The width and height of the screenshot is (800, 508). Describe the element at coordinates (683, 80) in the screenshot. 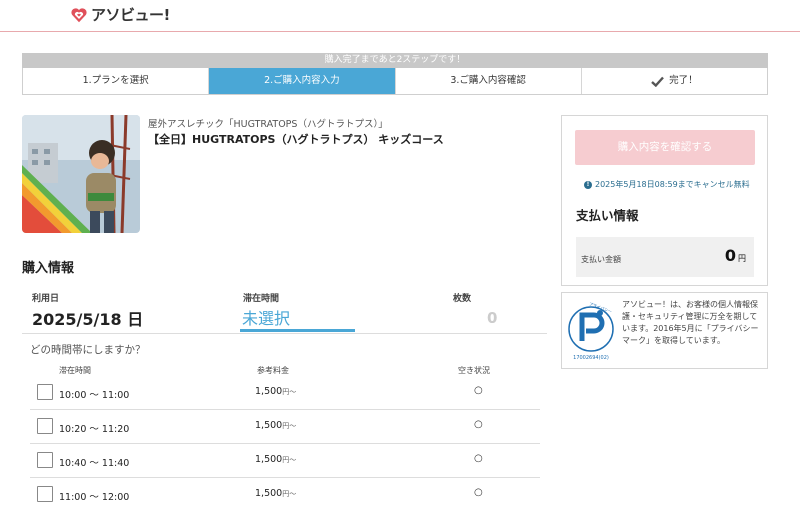

I see `step-label: 完了！` at that location.